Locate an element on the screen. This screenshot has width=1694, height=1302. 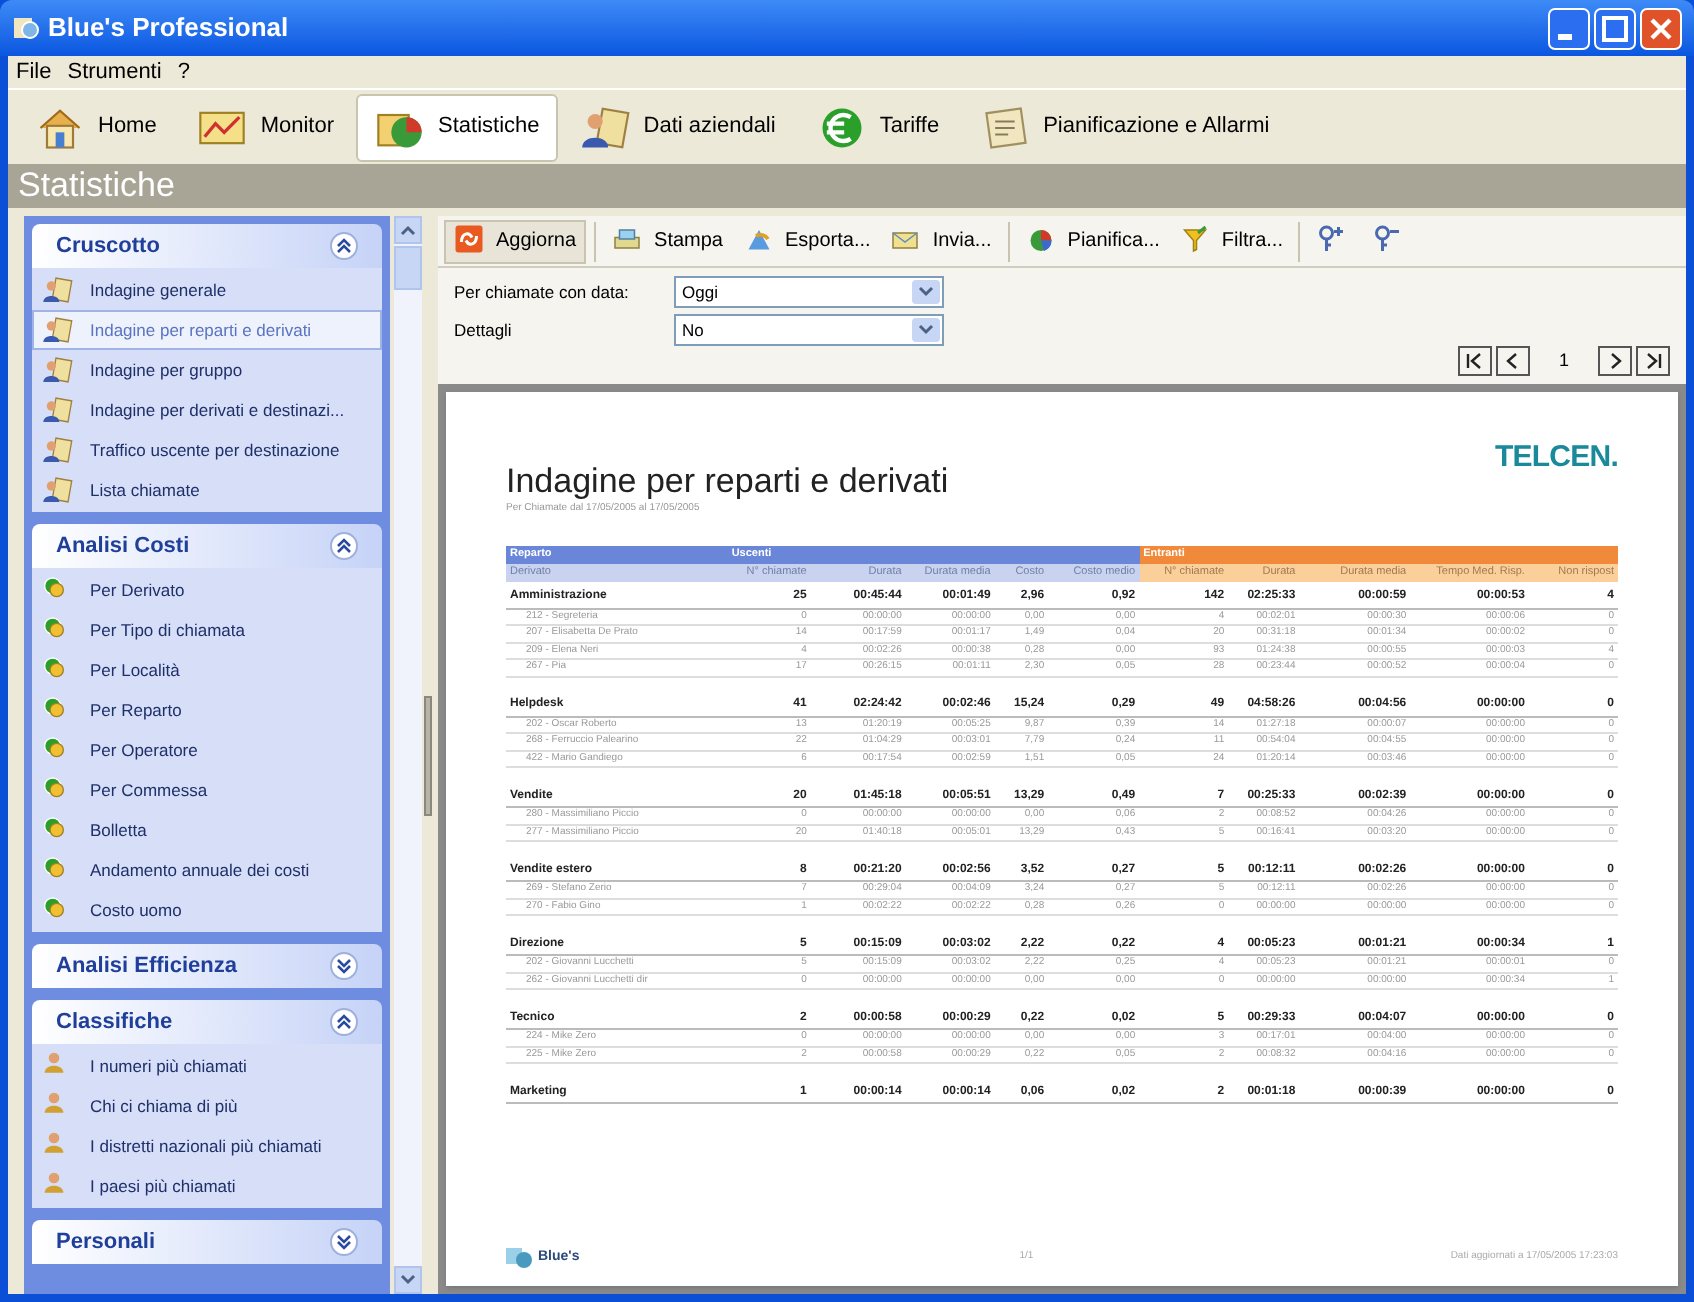
sidebar-item: Indagine per reparti e derivati is located at coordinates (207, 330).